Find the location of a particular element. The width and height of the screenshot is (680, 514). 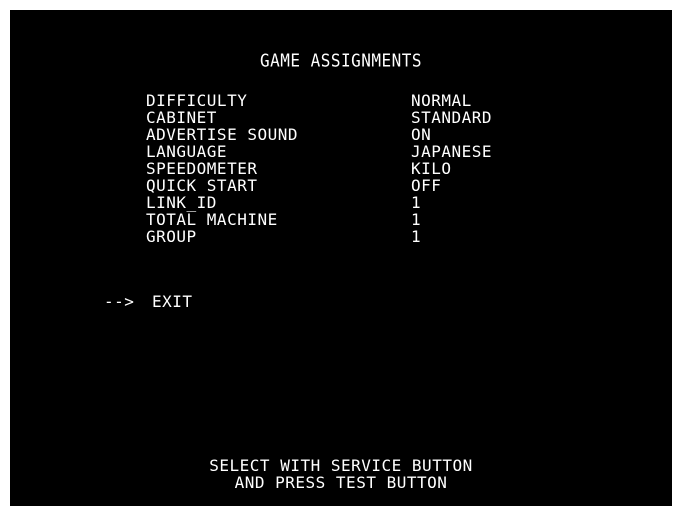

setting-label: LANGUAGE is located at coordinates (187, 151).